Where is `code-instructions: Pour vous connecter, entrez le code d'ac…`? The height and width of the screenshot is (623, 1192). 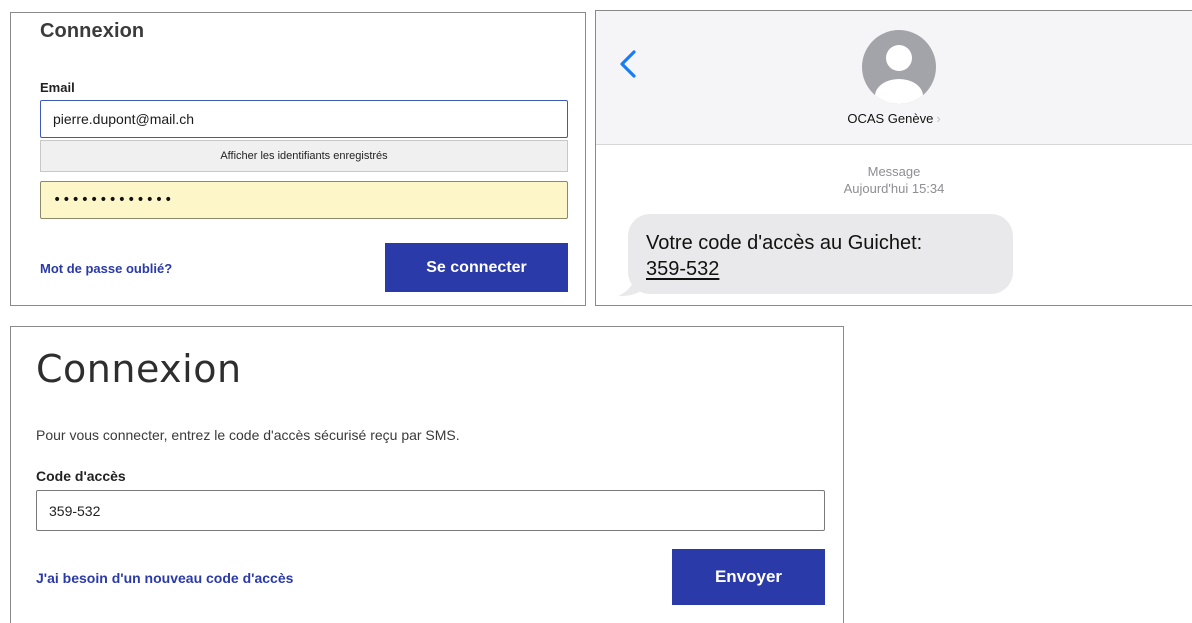 code-instructions: Pour vous connecter, entrez le code d'ac… is located at coordinates (248, 435).